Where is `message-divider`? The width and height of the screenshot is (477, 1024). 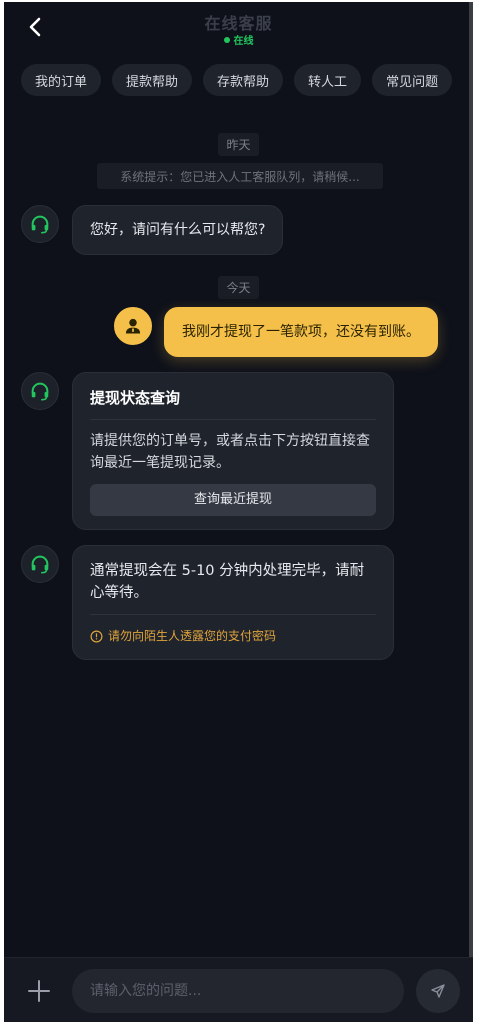 message-divider is located at coordinates (233, 614).